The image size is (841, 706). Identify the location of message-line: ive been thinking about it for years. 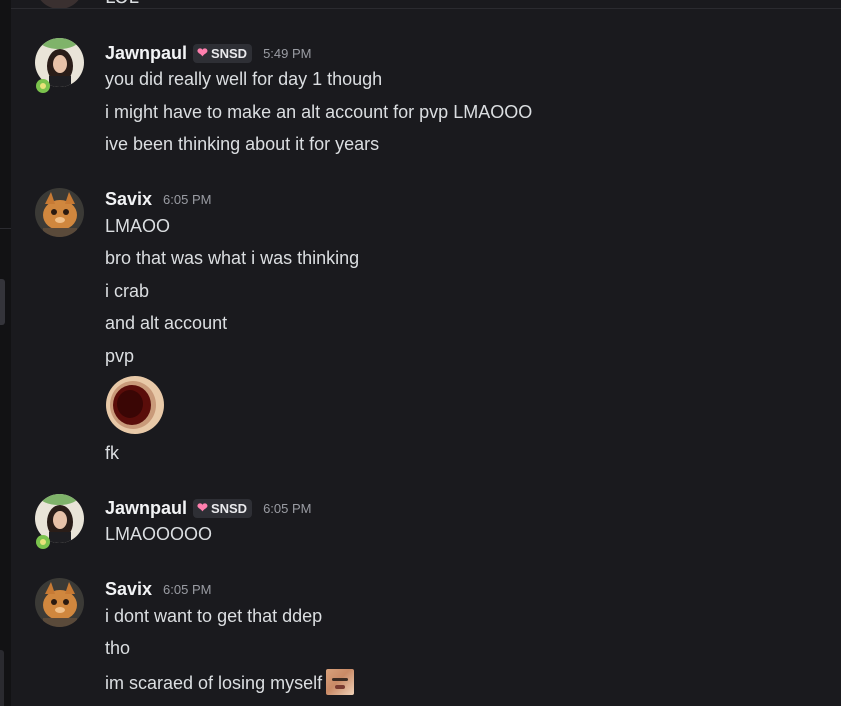
(242, 144).